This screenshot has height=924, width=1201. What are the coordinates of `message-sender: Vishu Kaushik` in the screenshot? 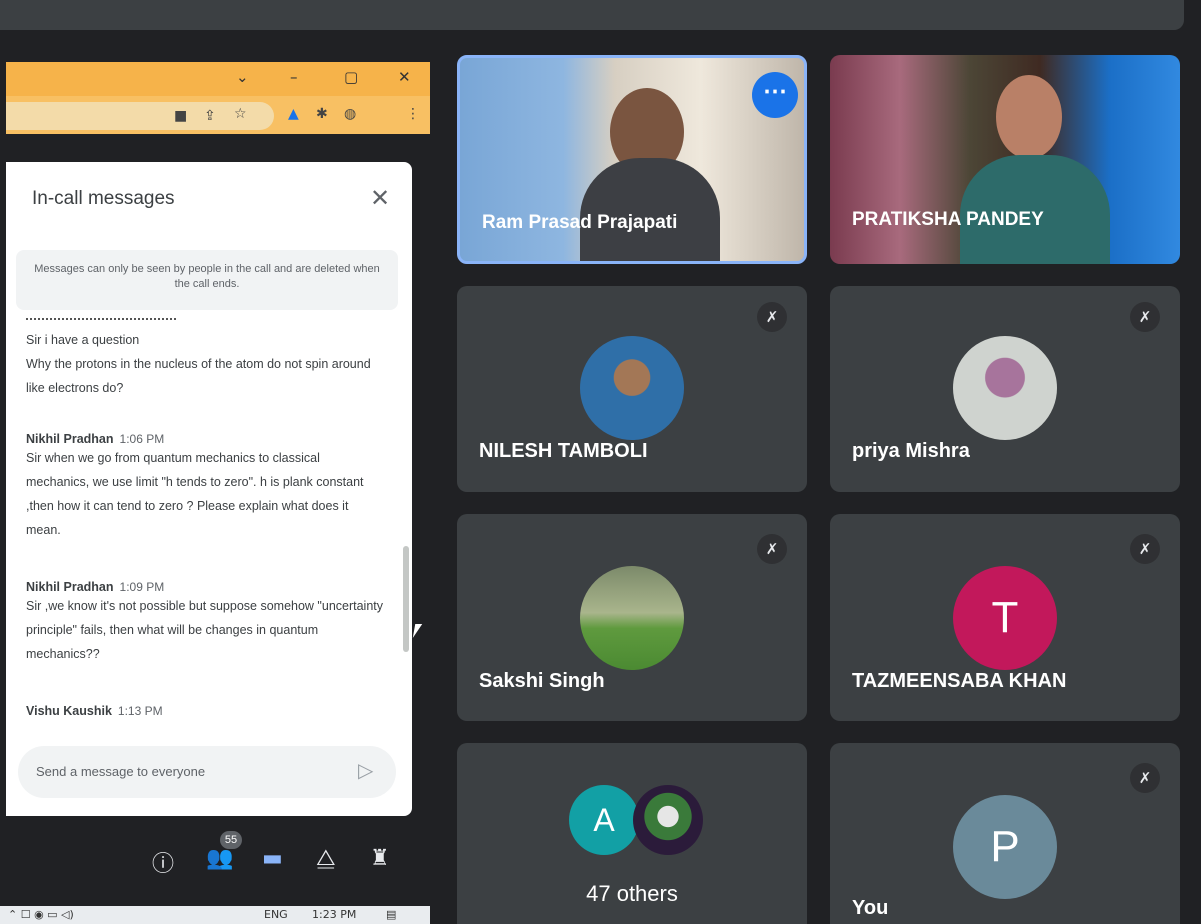 It's located at (69, 711).